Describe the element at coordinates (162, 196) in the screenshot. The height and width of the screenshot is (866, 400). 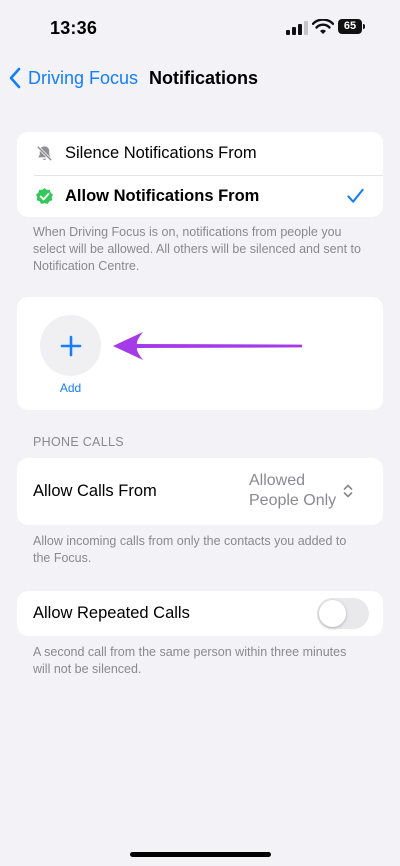
I see `option-allow-label: Allow Notifications From` at that location.